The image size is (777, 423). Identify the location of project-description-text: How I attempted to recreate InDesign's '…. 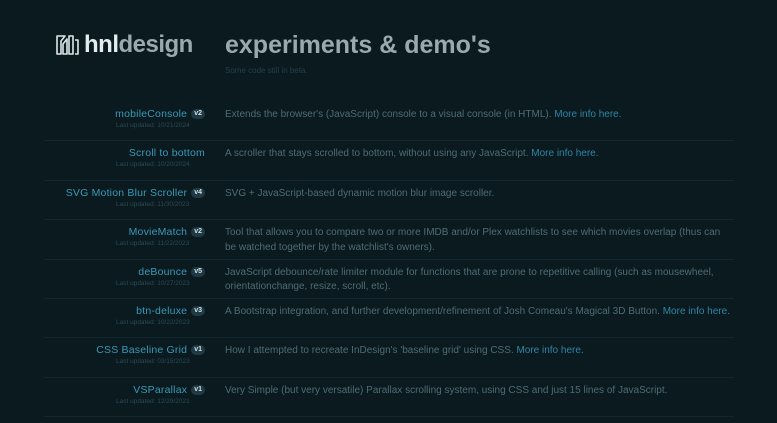
(369, 351).